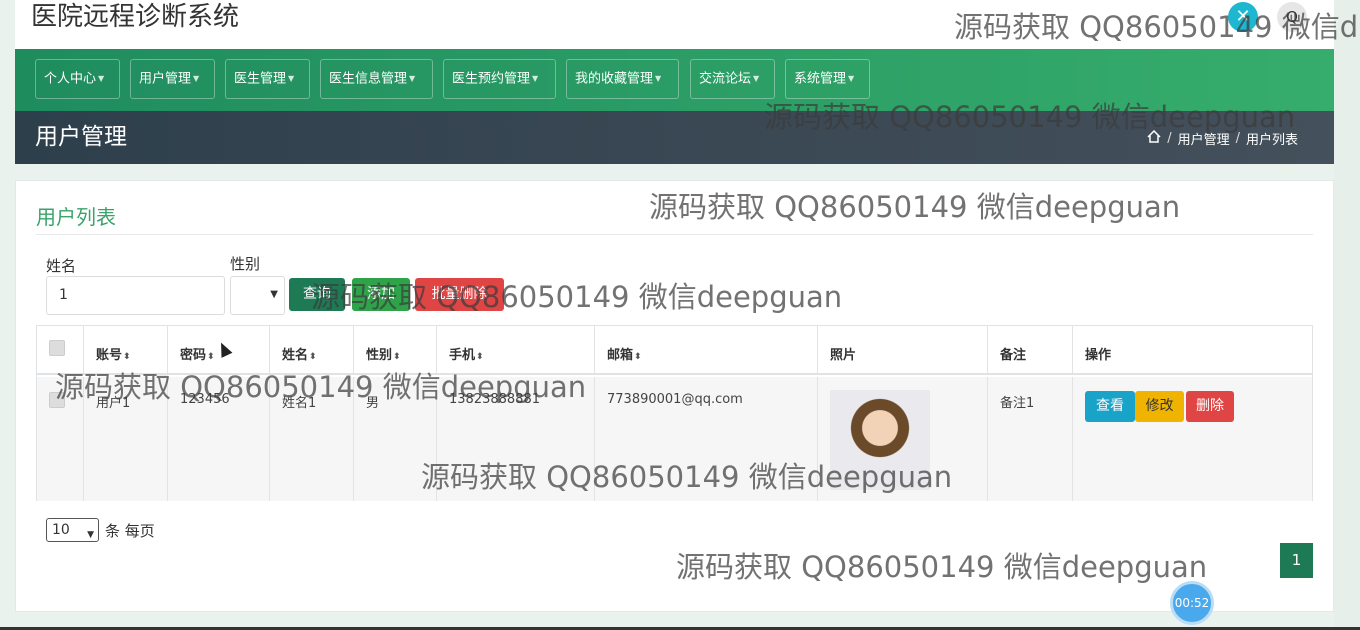 This screenshot has height=630, width=1360. I want to click on nav-item-doctor-info: 医生信息管理 ▼, so click(376, 79).